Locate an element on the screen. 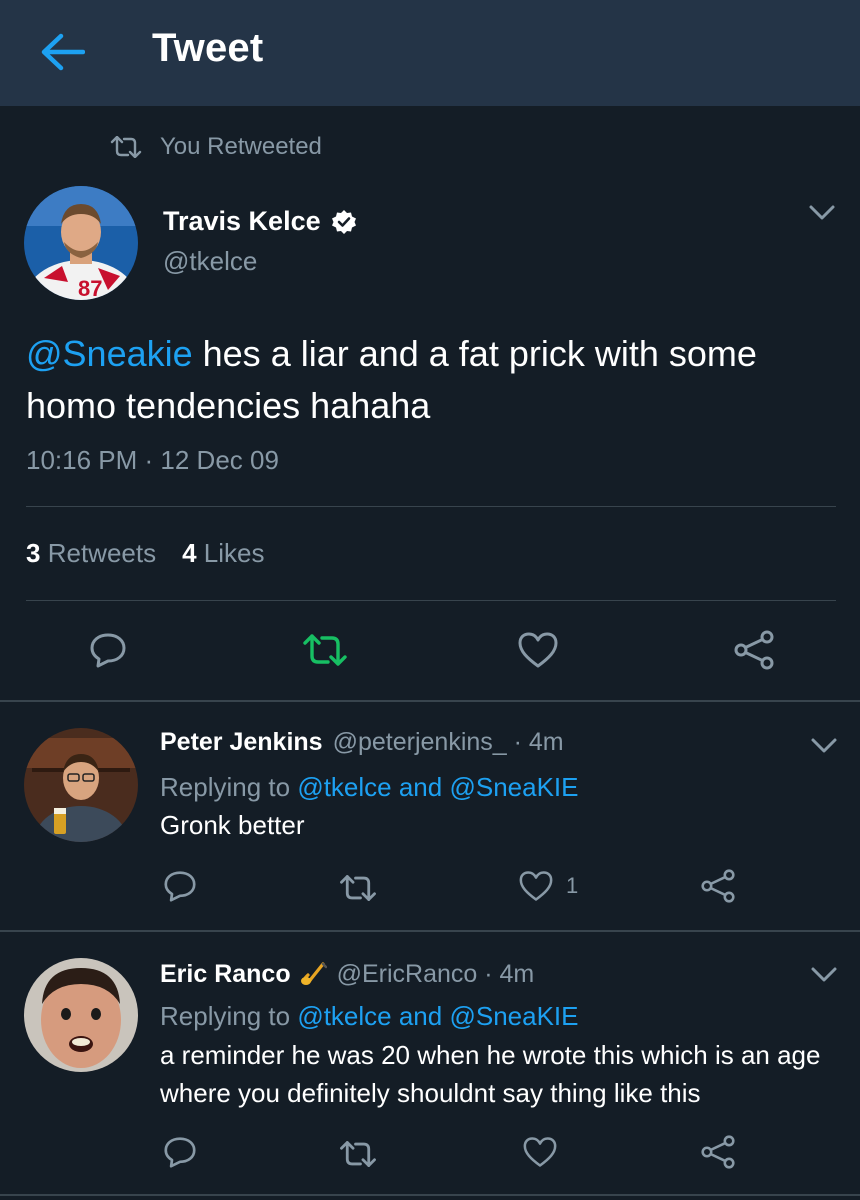 The image size is (860, 1200). author-name: Travis Kelce is located at coordinates (260, 221).